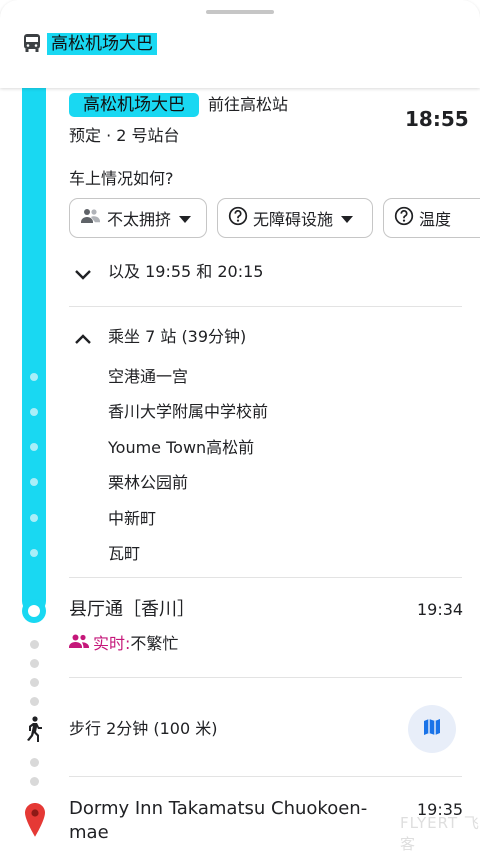 Image resolution: width=480 pixels, height=854 pixels. Describe the element at coordinates (229, 821) in the screenshot. I see `destination-name: Dormy Inn Takamatsu Chuokoen-mae` at that location.